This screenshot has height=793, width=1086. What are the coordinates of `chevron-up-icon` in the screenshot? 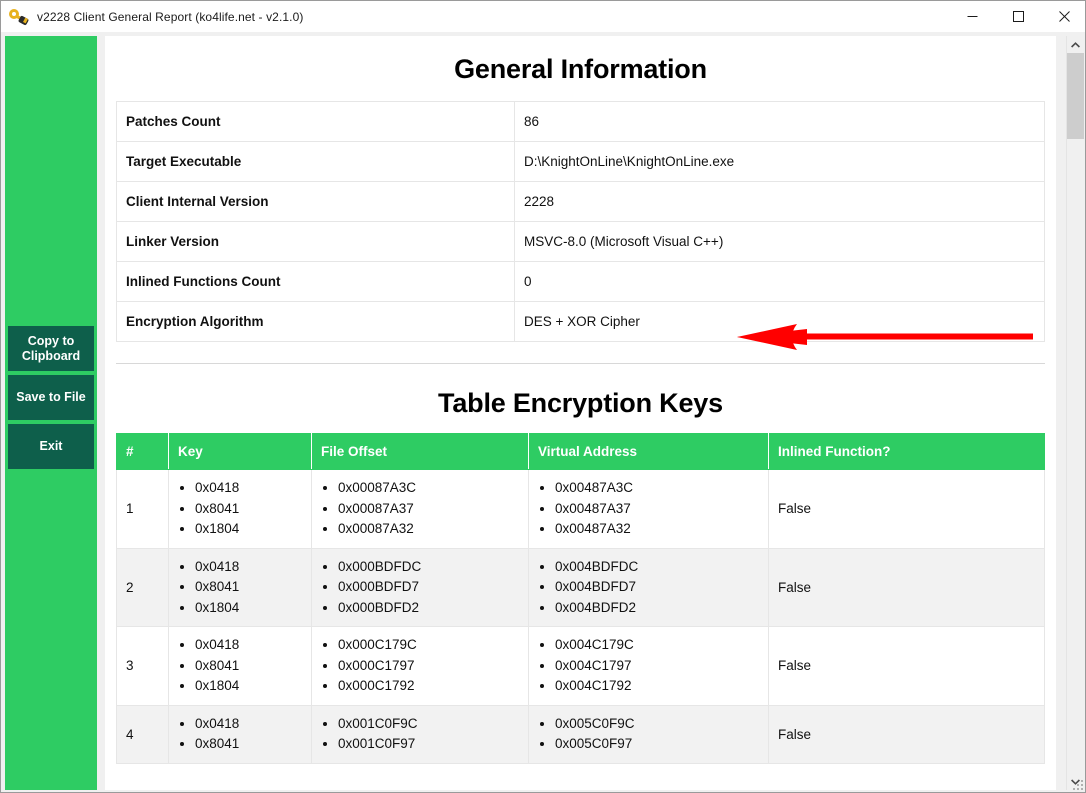 It's located at (1075, 44).